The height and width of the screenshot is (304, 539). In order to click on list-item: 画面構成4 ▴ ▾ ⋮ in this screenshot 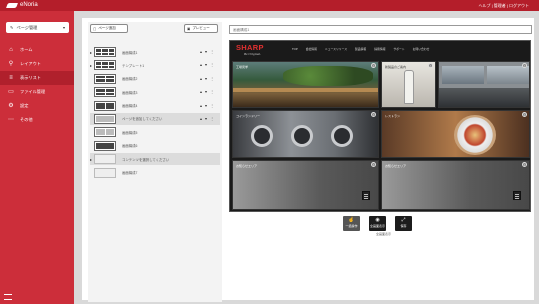, I will do `click(155, 106)`.